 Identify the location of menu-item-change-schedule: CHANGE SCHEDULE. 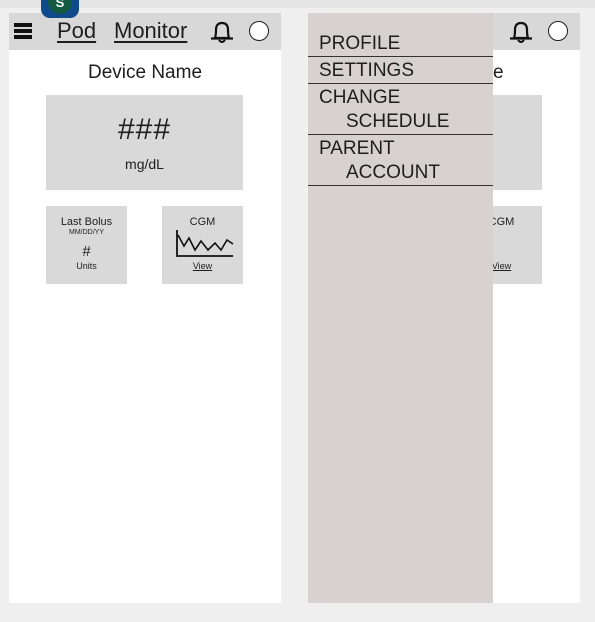
(400, 109).